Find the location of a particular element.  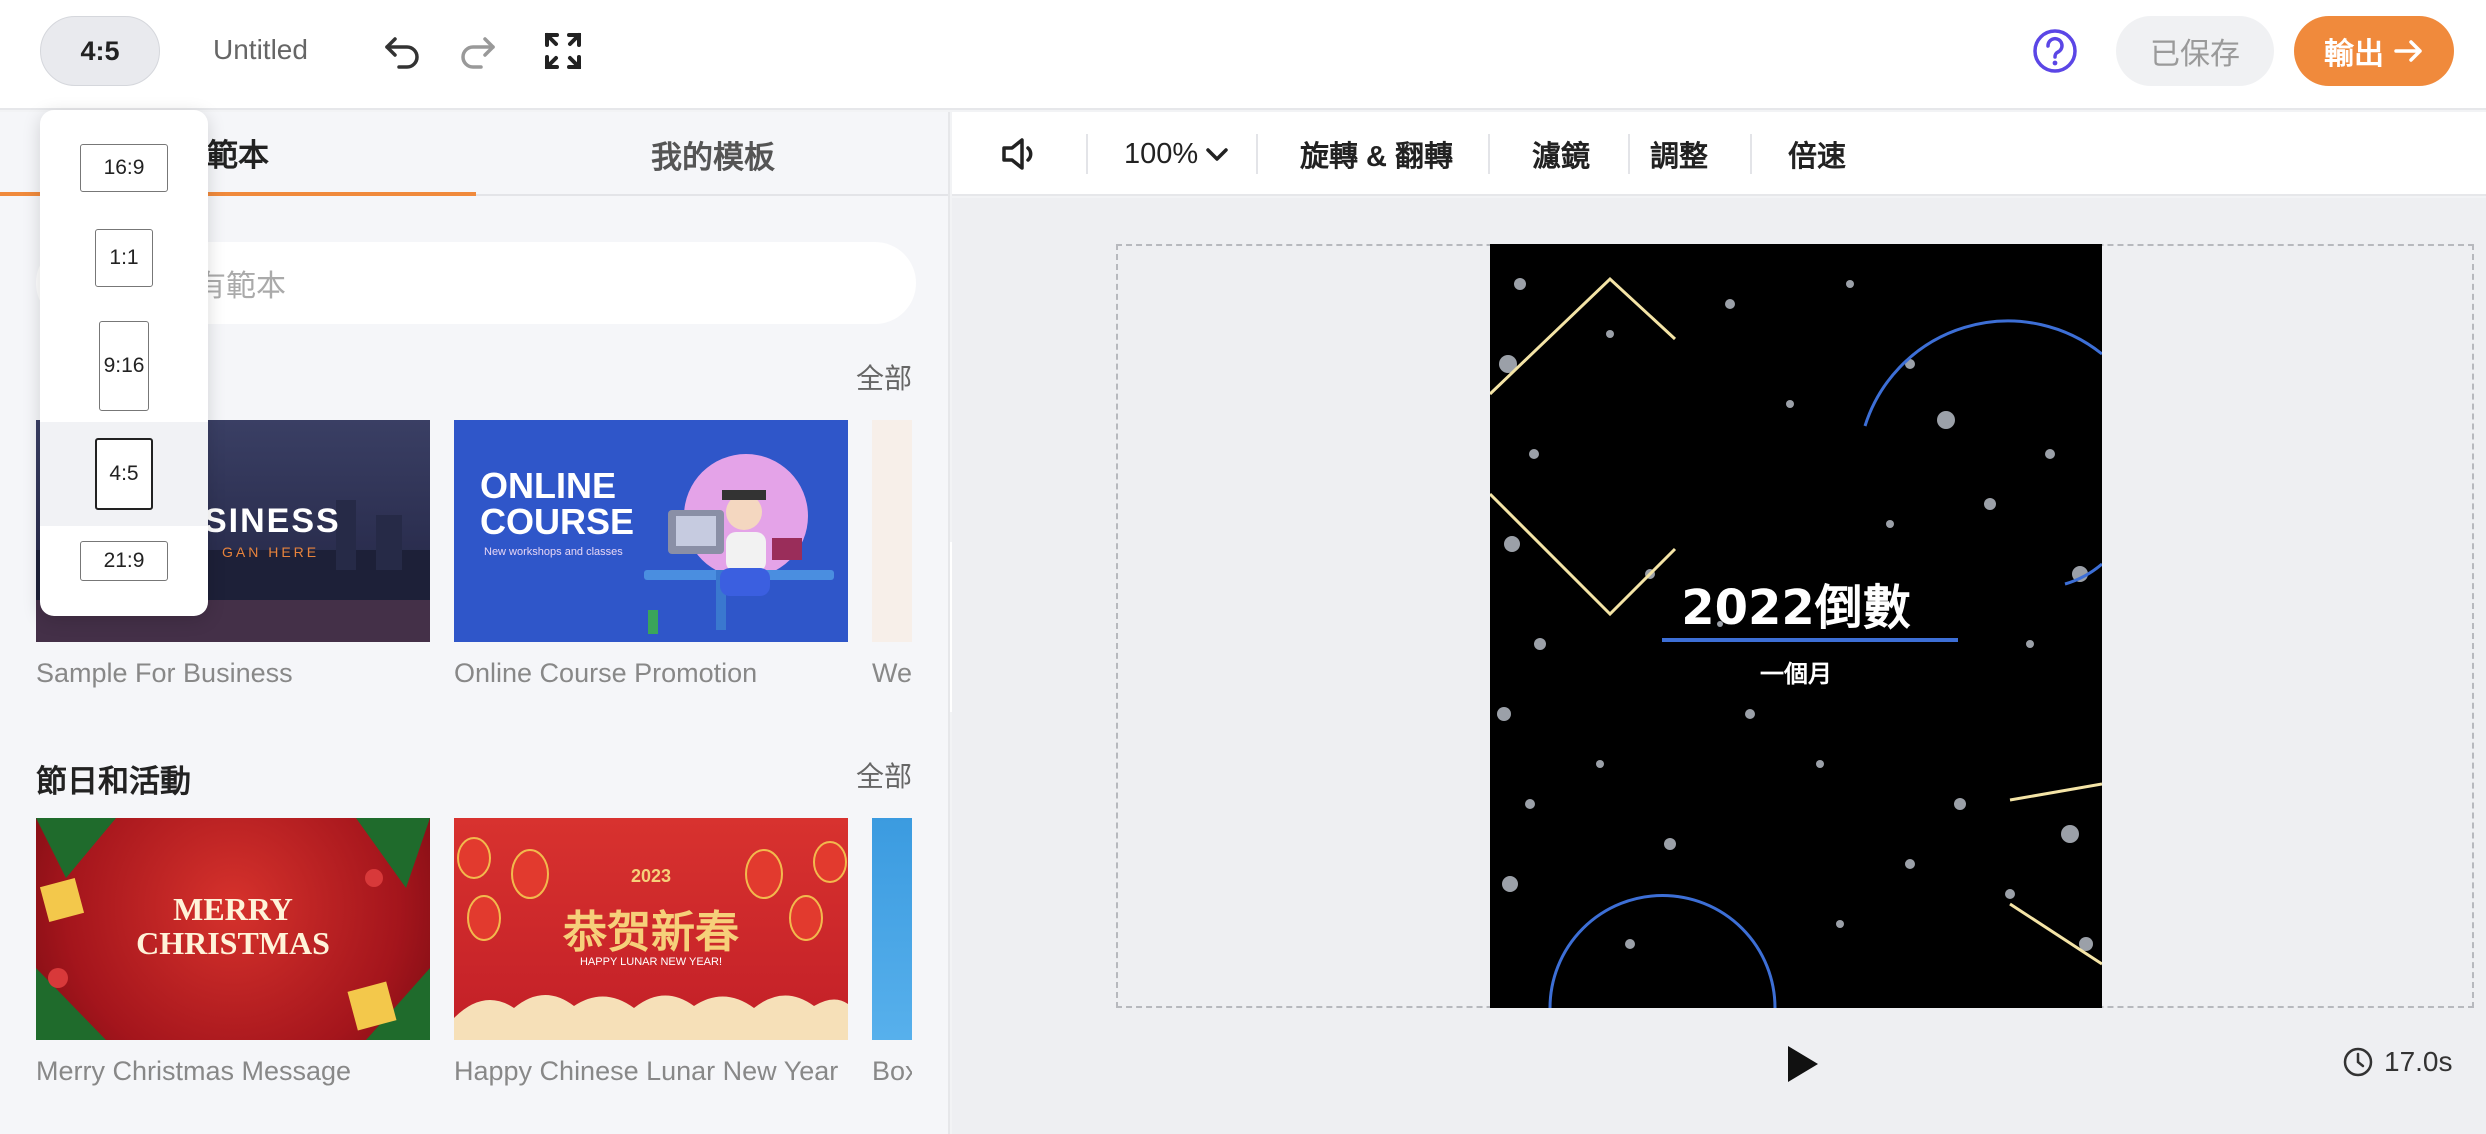

ratio-option-label: 4:5 is located at coordinates (124, 474).